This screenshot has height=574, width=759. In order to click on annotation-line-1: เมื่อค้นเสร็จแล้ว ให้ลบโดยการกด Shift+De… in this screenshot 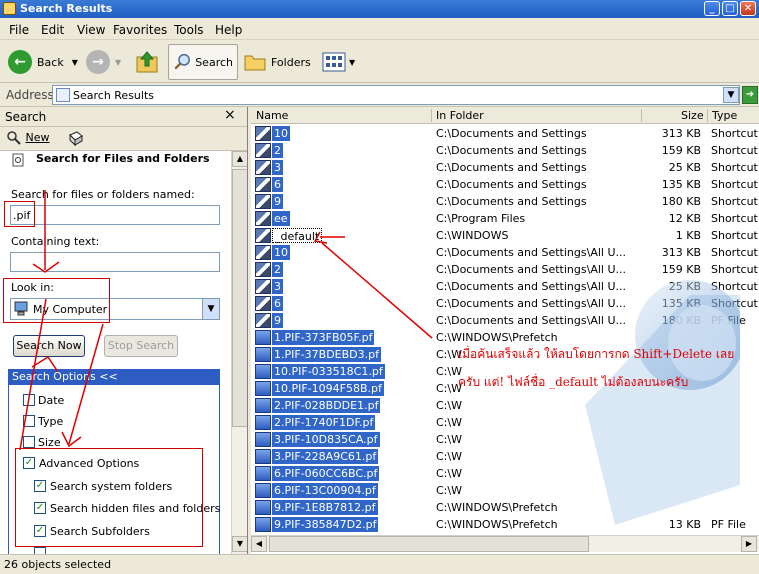, I will do `click(596, 354)`.